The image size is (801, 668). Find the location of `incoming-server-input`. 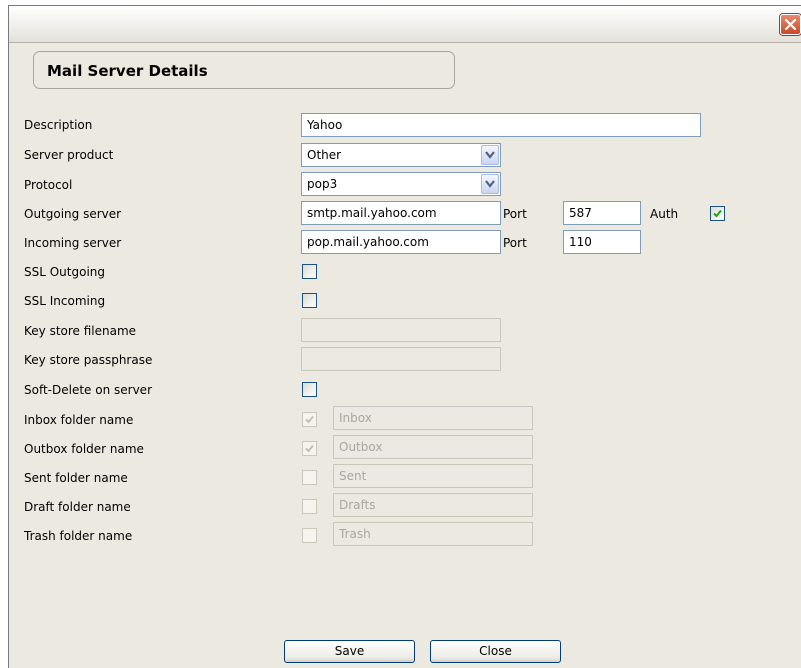

incoming-server-input is located at coordinates (401, 242).